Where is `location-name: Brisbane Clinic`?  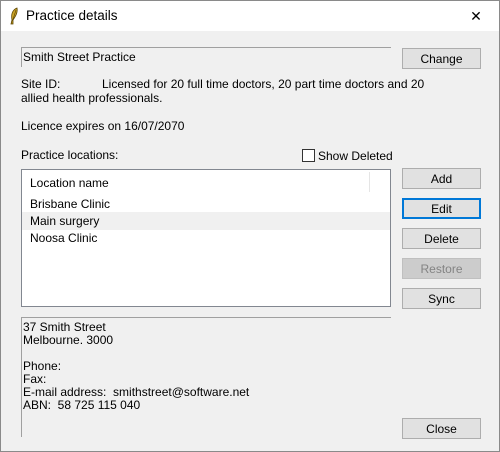 location-name: Brisbane Clinic is located at coordinates (70, 204).